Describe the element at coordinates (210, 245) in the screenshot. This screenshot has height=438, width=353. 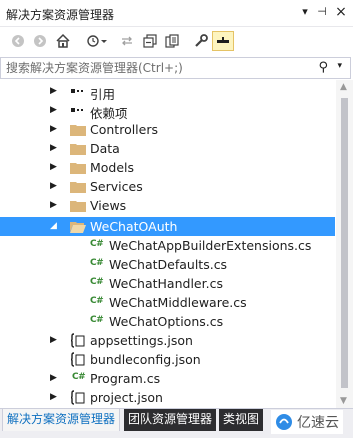
I see `tree-item-label: WeChatAppBuilderExtensions.cs` at that location.